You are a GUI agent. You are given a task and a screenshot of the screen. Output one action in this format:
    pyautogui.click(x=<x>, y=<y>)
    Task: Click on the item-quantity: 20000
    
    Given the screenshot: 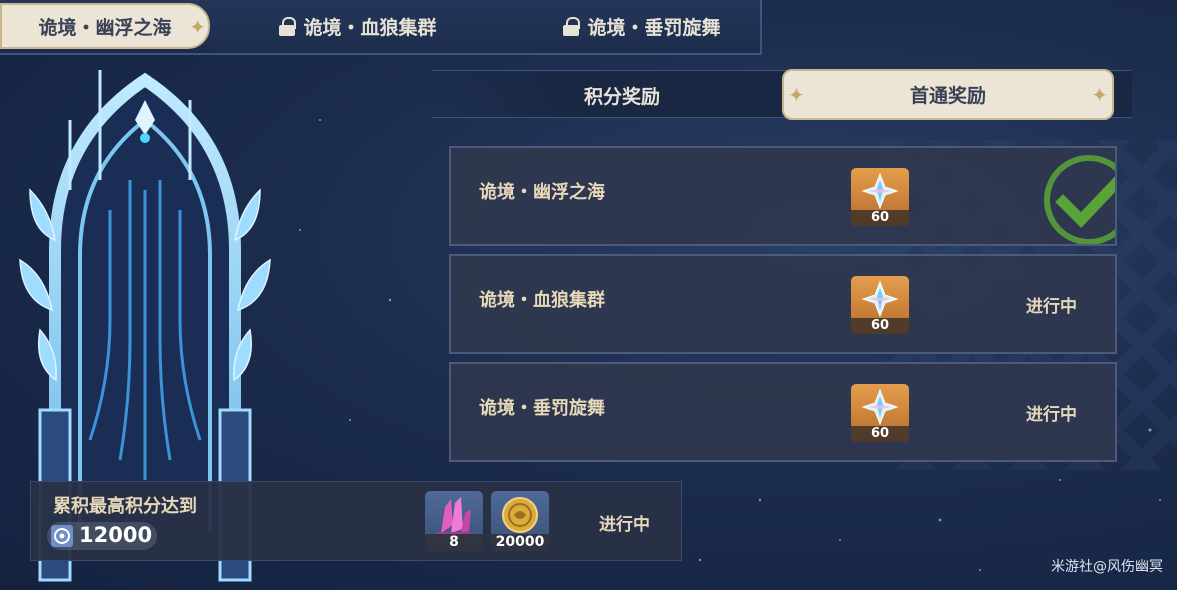 What is the action you would take?
    pyautogui.click(x=520, y=542)
    